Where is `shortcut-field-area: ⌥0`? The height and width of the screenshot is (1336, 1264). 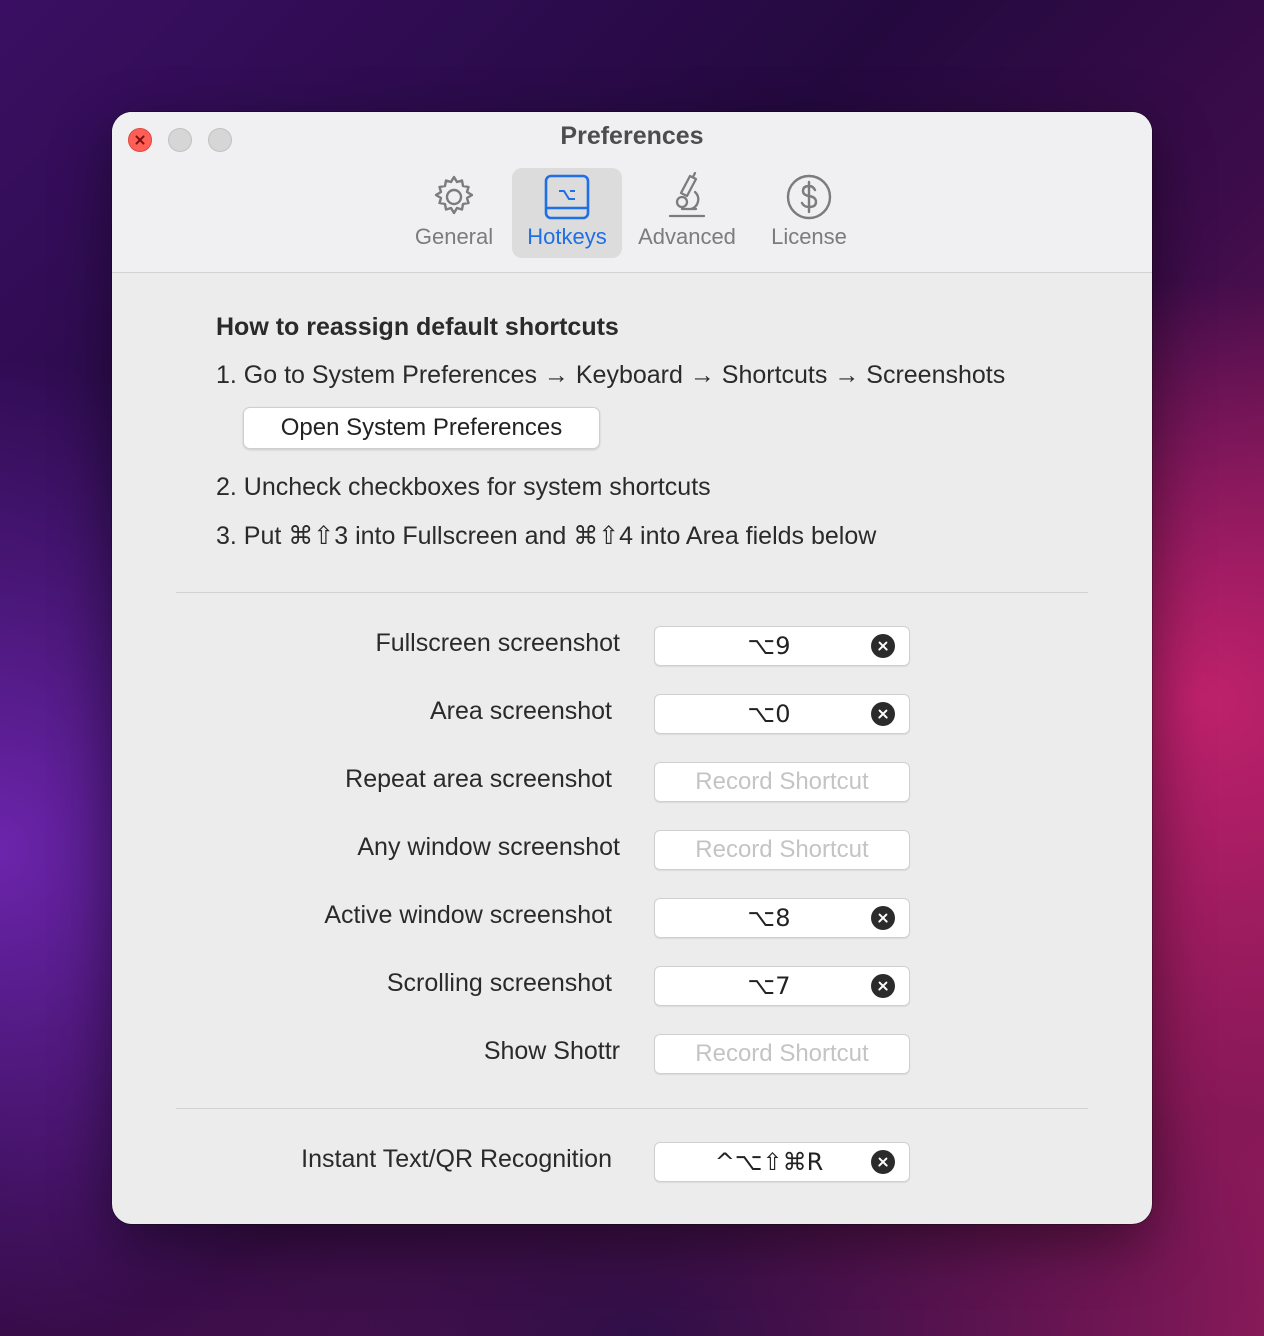
shortcut-field-area: ⌥0 is located at coordinates (782, 714).